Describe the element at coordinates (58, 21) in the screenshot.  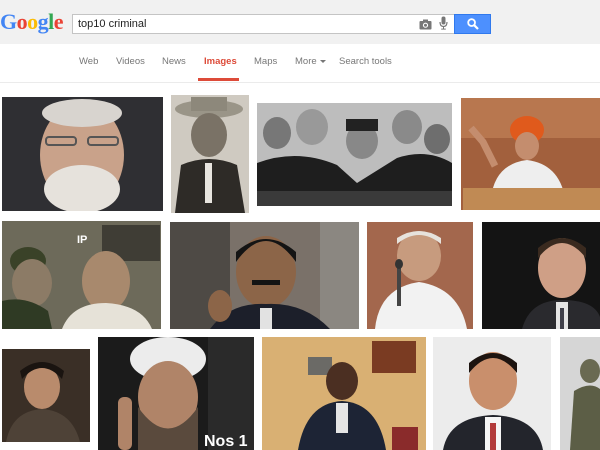
I see `logo-letter: e` at that location.